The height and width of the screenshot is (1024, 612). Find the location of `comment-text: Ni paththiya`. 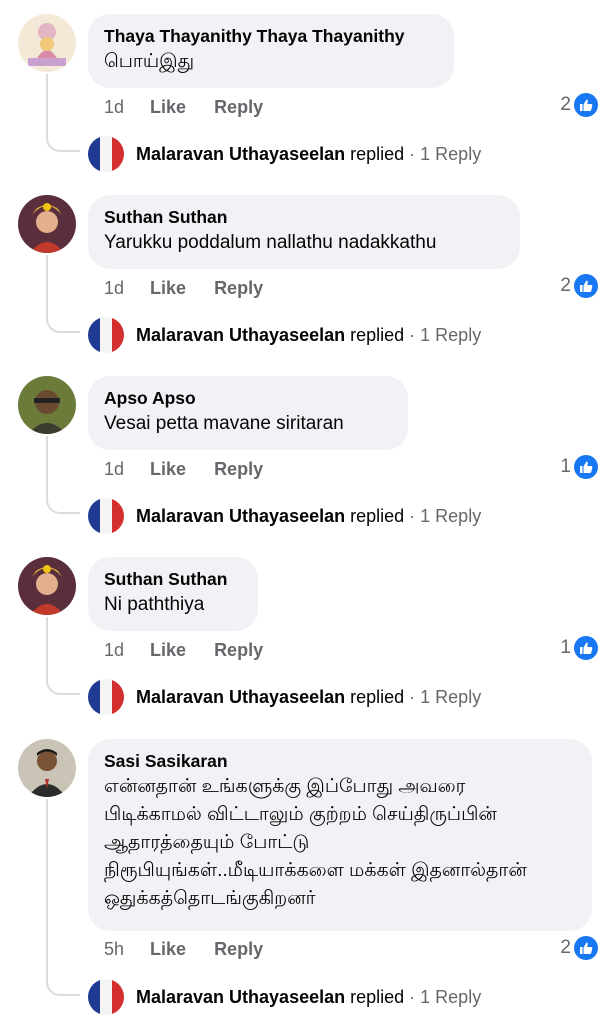

comment-text: Ni paththiya is located at coordinates (154, 604).